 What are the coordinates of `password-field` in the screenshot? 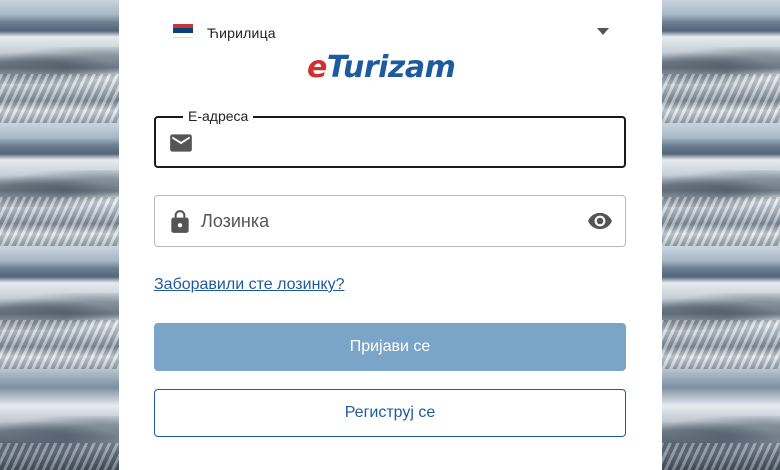 It's located at (390, 221).